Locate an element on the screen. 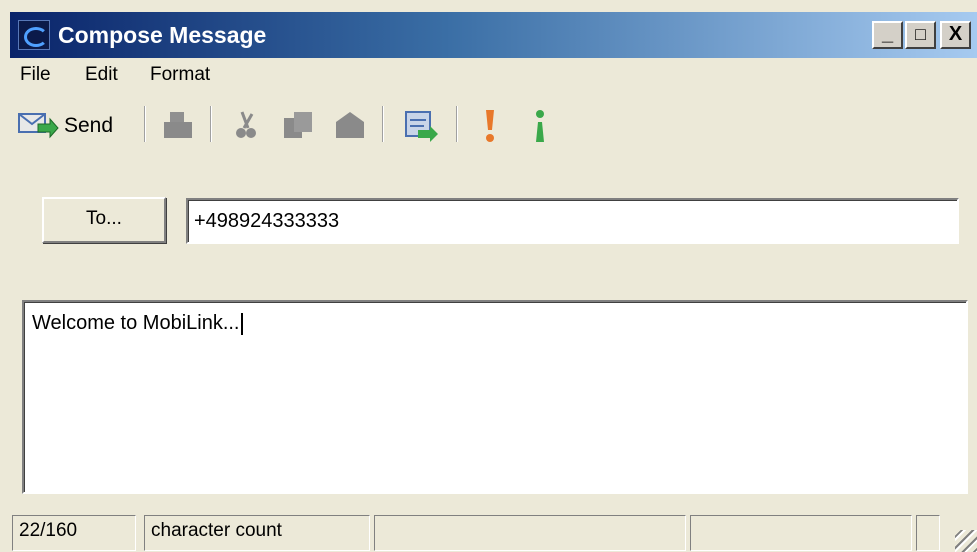 Image resolution: width=977 pixels, height=552 pixels. low-priority-icon is located at coordinates (540, 126).